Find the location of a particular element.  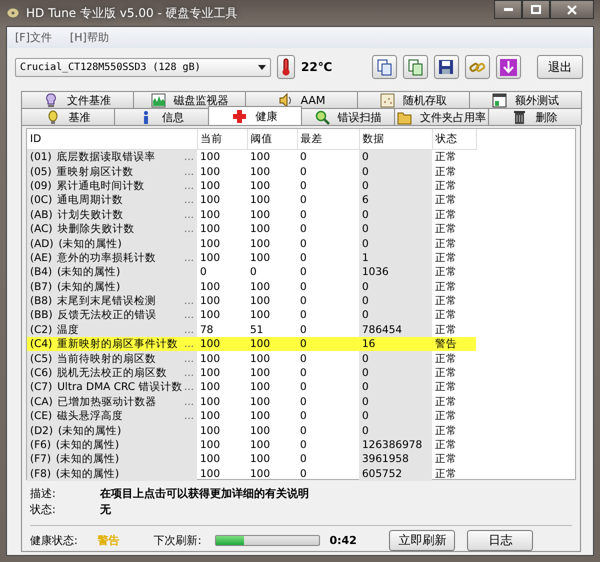

chain-button is located at coordinates (477, 67).